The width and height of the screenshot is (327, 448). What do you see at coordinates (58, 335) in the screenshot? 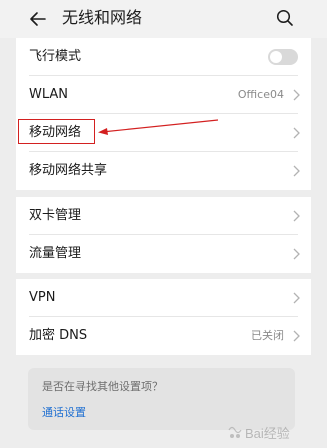
I see `setting-label: 加密 DNS` at bounding box center [58, 335].